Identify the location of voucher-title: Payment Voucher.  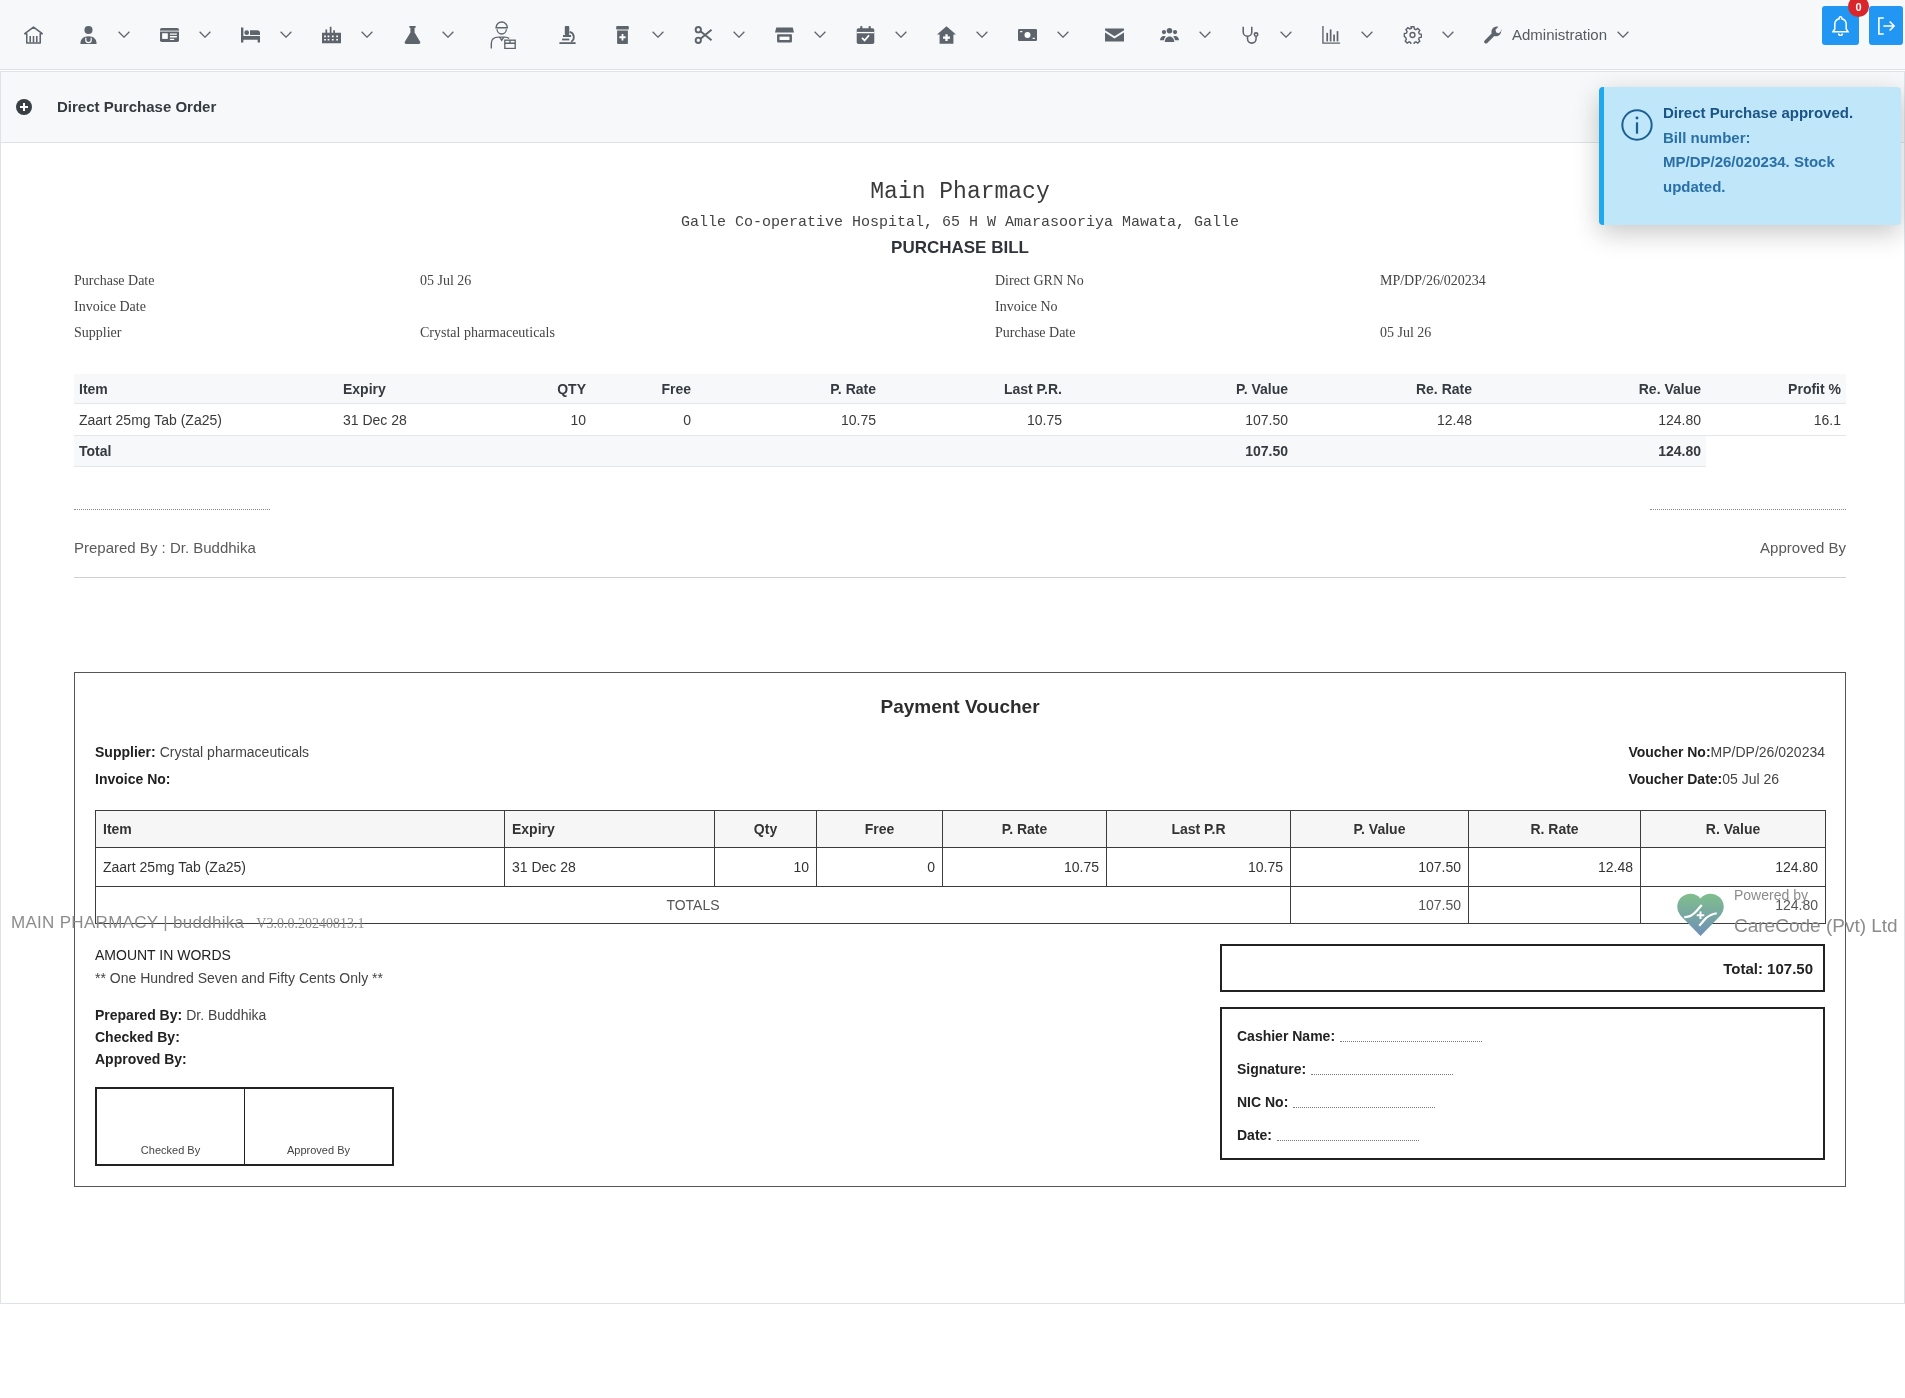
(960, 707).